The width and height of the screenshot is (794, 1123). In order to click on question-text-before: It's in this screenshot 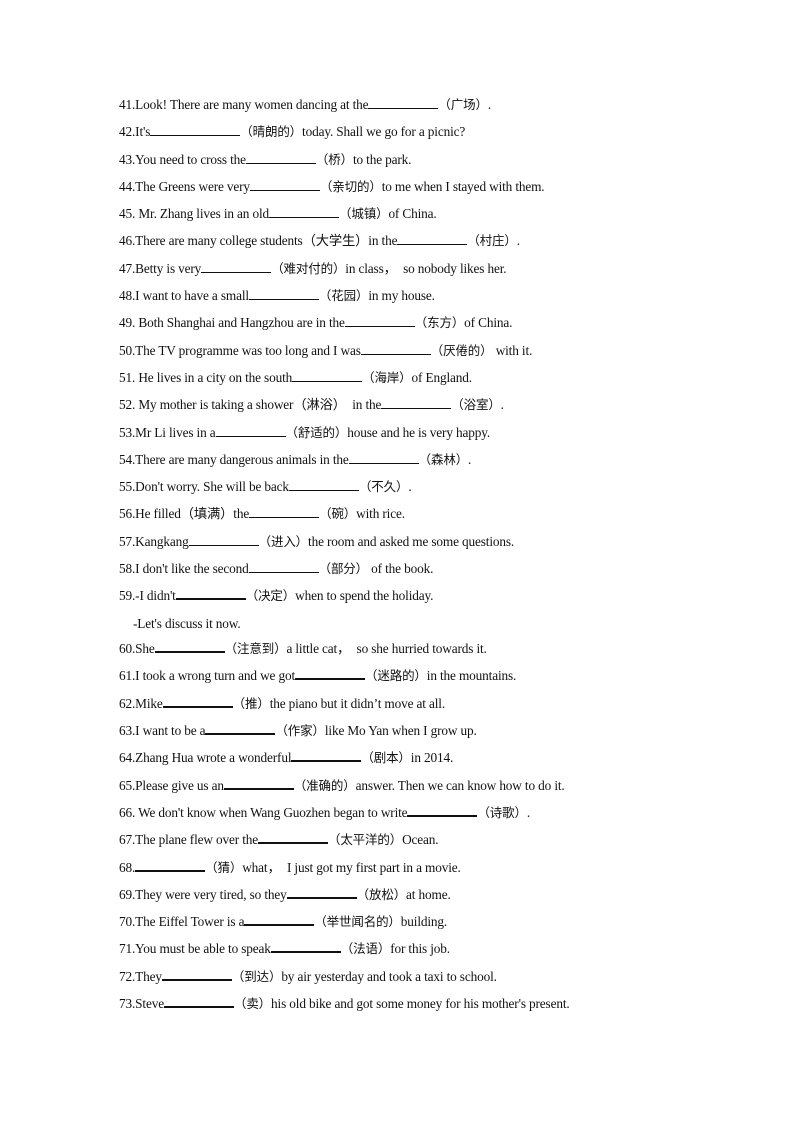, I will do `click(143, 132)`.